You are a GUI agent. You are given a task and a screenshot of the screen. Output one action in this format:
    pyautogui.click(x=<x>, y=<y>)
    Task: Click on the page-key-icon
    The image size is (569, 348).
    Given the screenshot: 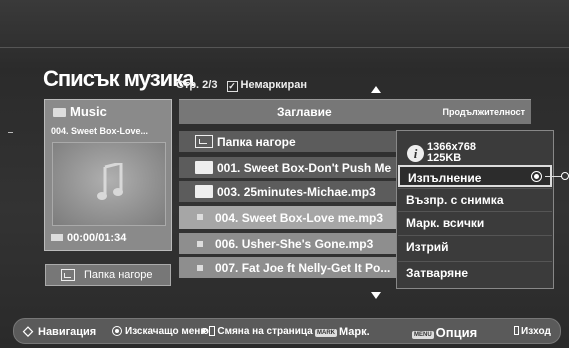 What is the action you would take?
    pyautogui.click(x=212, y=331)
    